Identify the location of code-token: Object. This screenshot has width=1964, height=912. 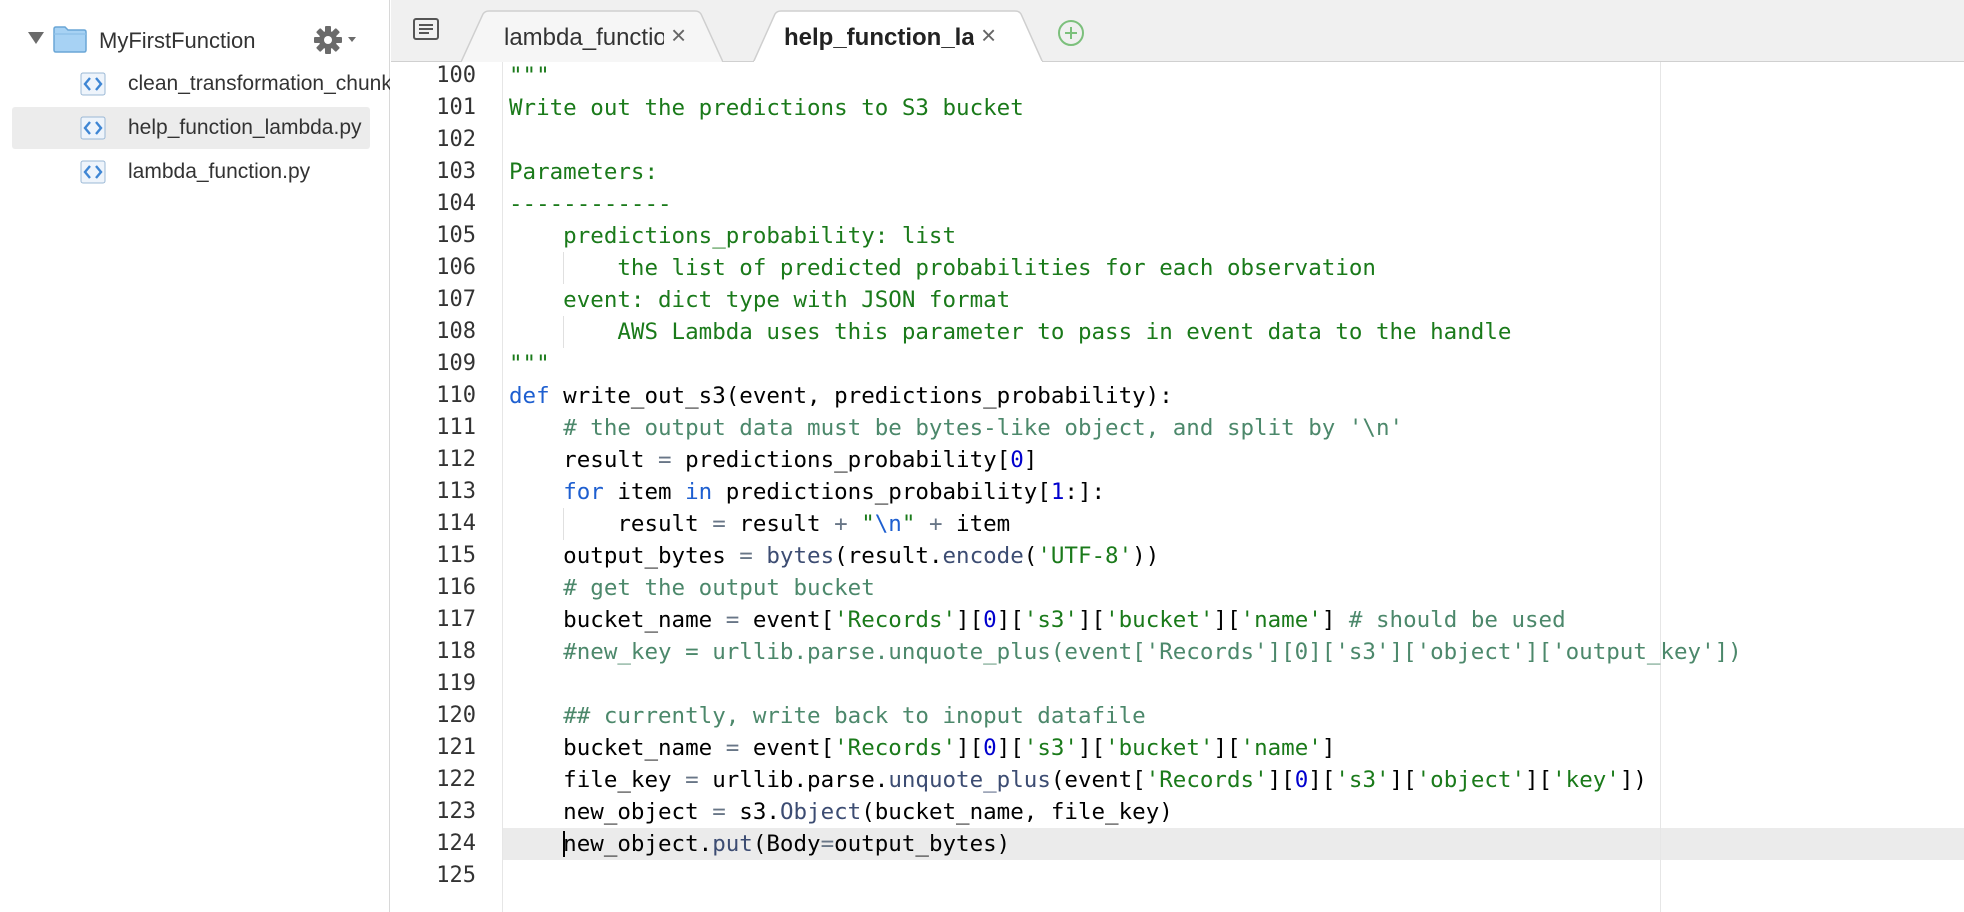
(820, 812).